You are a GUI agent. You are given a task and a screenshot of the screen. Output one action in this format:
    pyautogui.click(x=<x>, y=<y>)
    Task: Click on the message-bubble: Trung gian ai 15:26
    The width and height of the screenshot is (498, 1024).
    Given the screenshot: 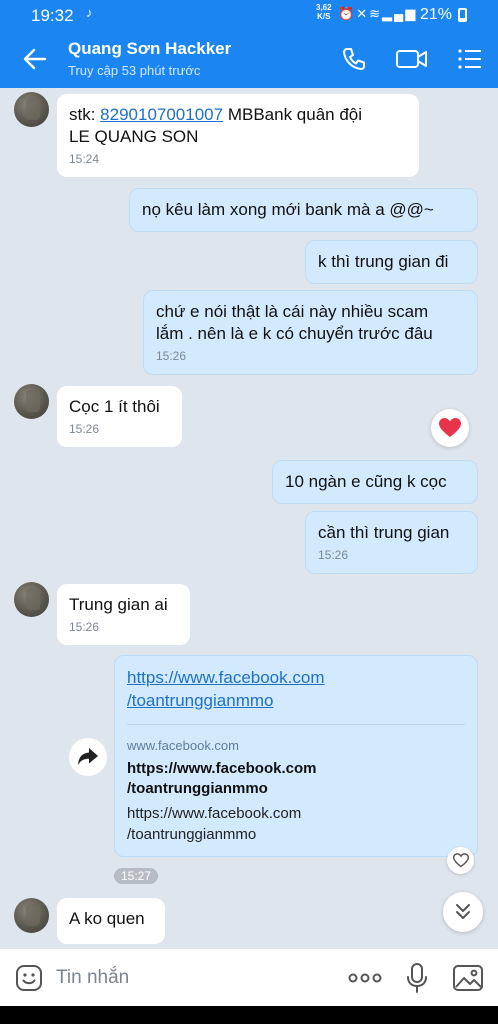 What is the action you would take?
    pyautogui.click(x=123, y=614)
    